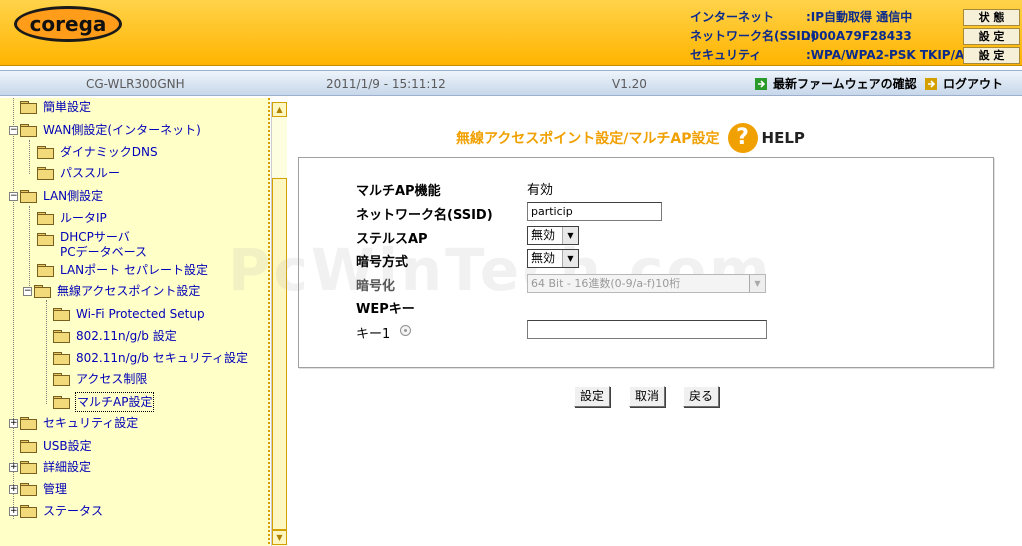 This screenshot has height=546, width=1022. What do you see at coordinates (92, 245) in the screenshot?
I see `nav-dhcp-server: DHCPサーバ PCデータベース` at bounding box center [92, 245].